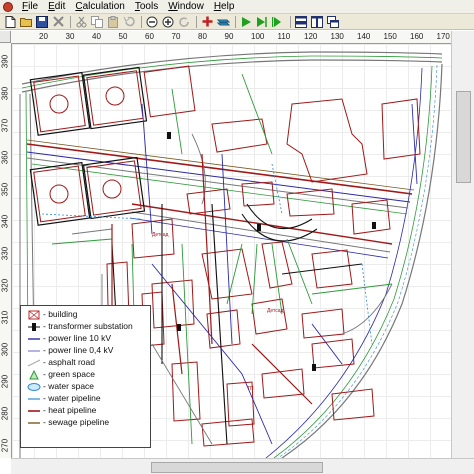 Image resolution: width=474 pixels, height=474 pixels. I want to click on left-ruler: 390 380 370 360 350 340 330 320 310 300 290 280 270, so click(6, 250).